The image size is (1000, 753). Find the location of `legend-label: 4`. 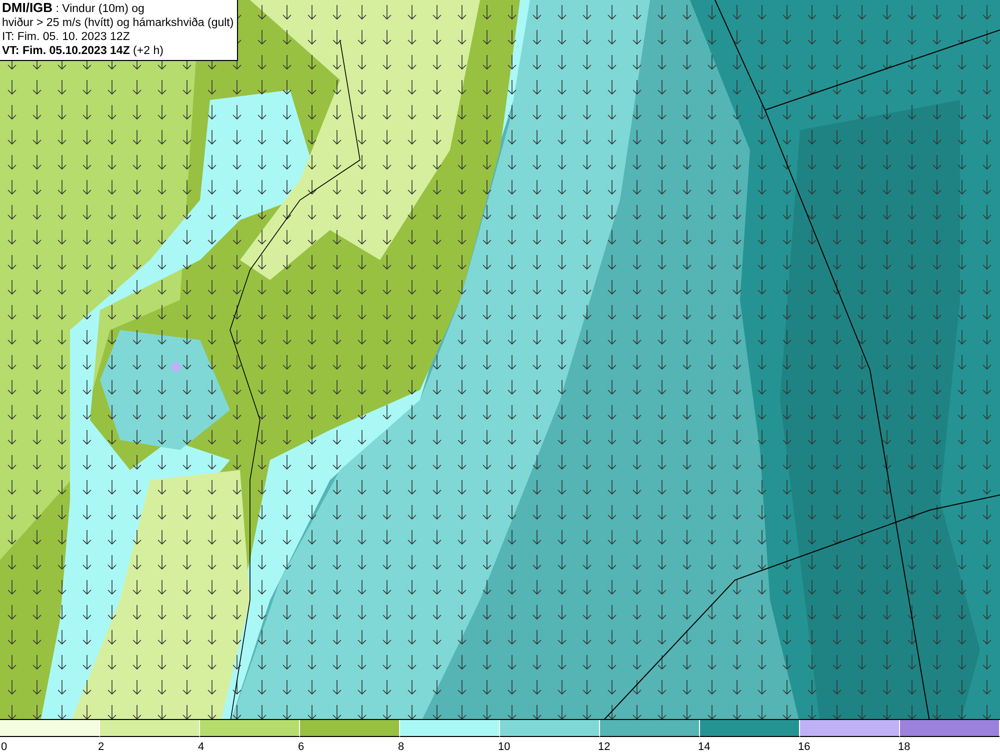

legend-label: 4 is located at coordinates (201, 746).